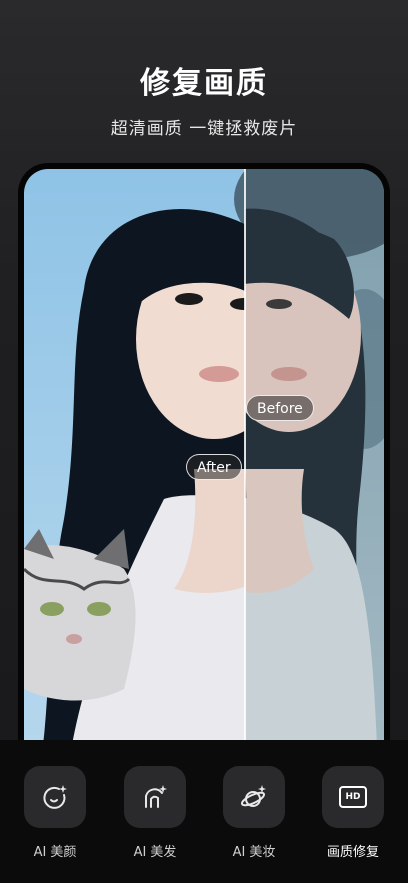 The height and width of the screenshot is (883, 408). Describe the element at coordinates (254, 797) in the screenshot. I see `makeup-planet-icon` at that location.